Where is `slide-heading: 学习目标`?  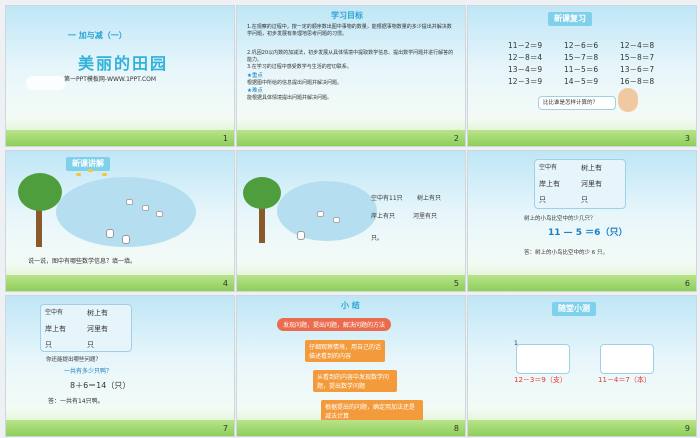 slide-heading: 学习目标 is located at coordinates (347, 15).